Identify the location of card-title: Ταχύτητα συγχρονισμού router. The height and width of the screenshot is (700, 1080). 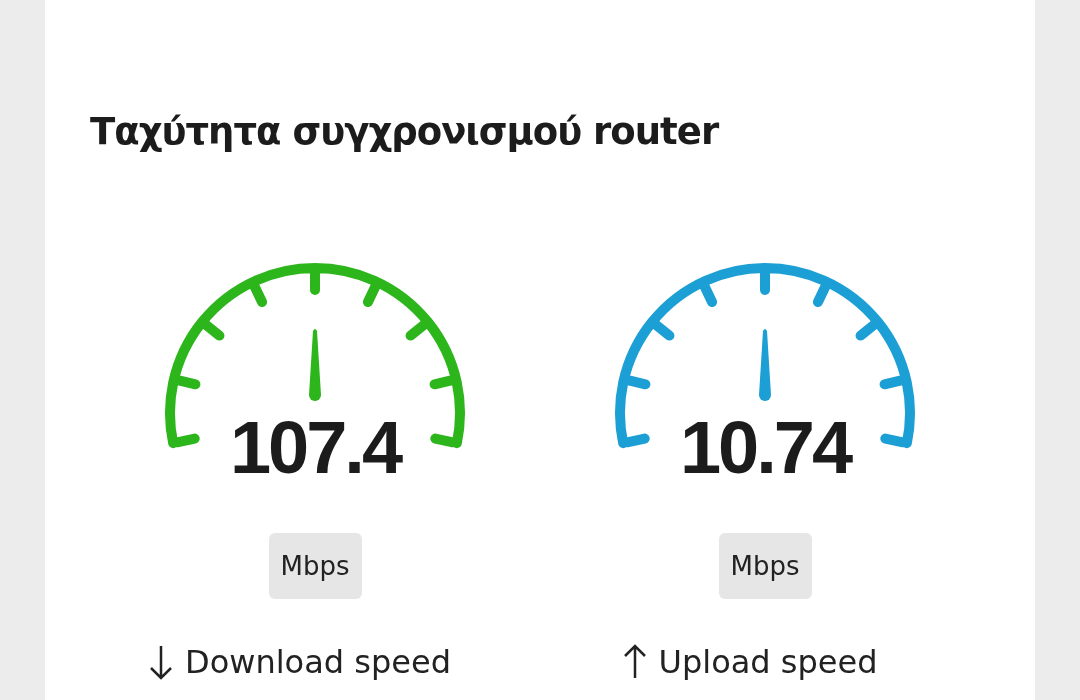
(405, 131).